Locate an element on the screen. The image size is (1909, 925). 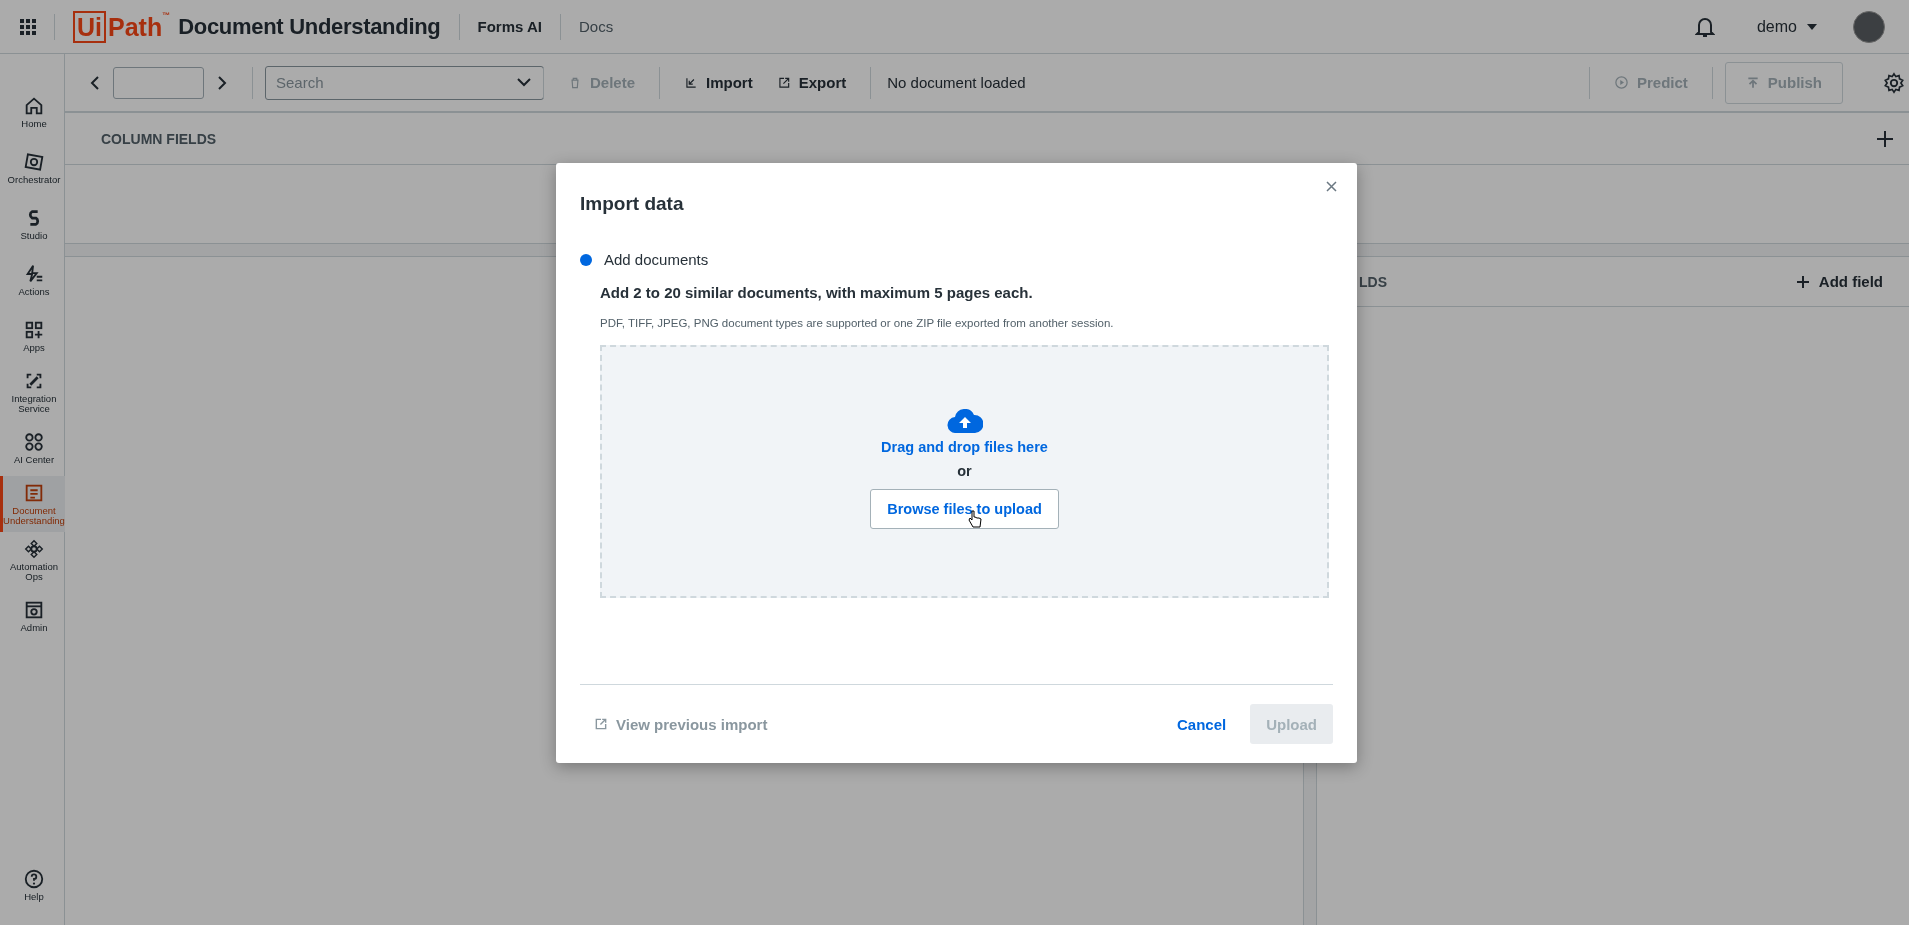
step-label: Add documents is located at coordinates (656, 259).